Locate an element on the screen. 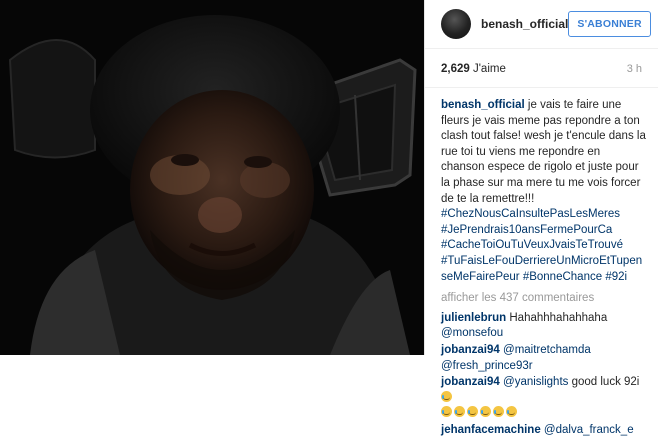 The image size is (658, 438). comment-mention: @maitretchamda is located at coordinates (547, 350).